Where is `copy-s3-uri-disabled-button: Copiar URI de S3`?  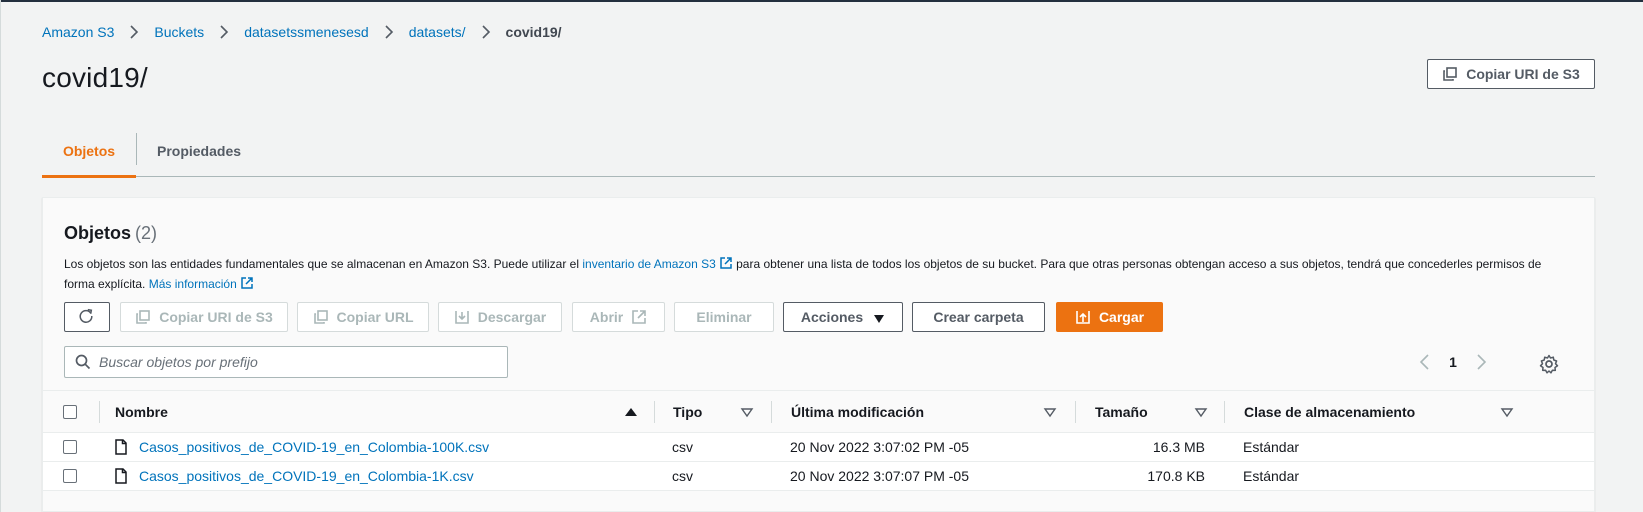 copy-s3-uri-disabled-button: Copiar URI de S3 is located at coordinates (204, 317).